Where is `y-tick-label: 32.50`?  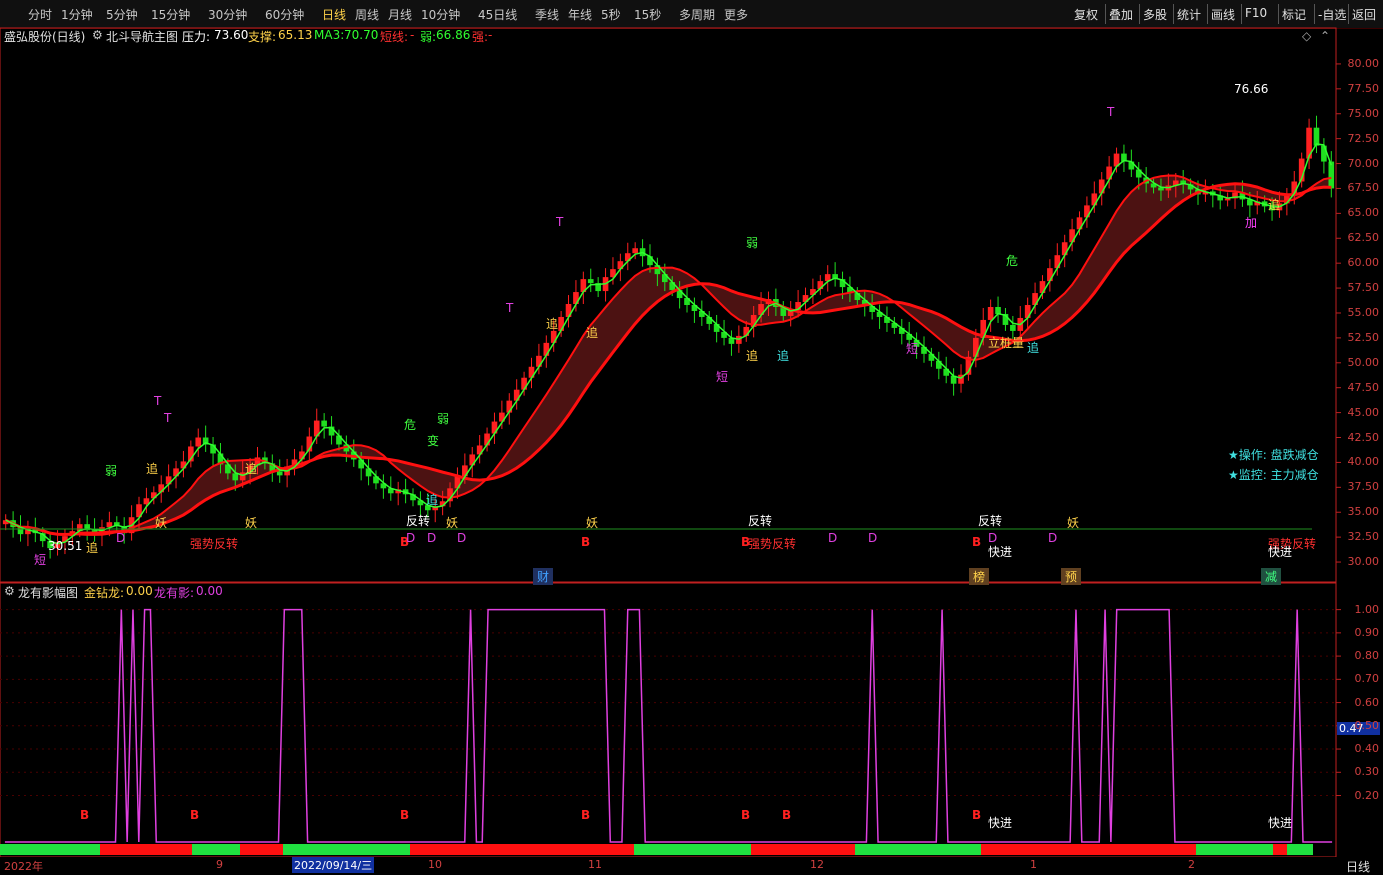 y-tick-label: 32.50 is located at coordinates (1363, 537).